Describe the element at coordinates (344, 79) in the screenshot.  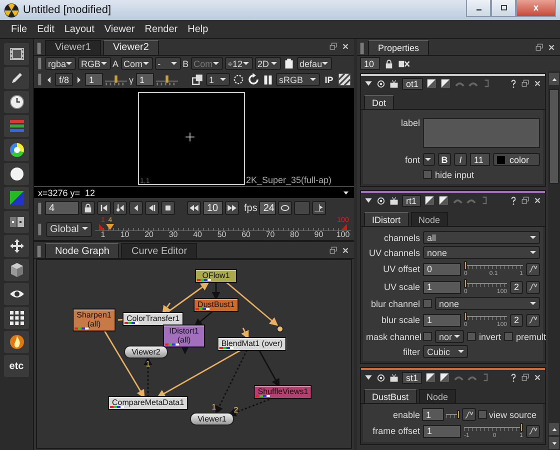
I see `stripes-icon` at that location.